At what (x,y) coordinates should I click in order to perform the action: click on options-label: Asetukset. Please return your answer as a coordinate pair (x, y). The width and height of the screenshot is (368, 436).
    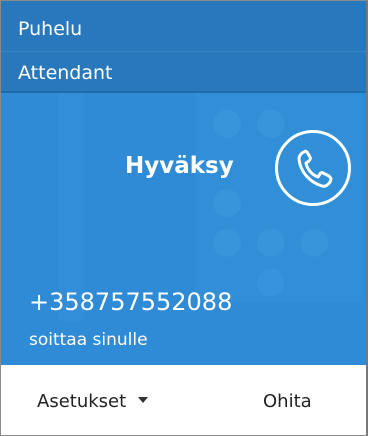
    Looking at the image, I should click on (82, 401).